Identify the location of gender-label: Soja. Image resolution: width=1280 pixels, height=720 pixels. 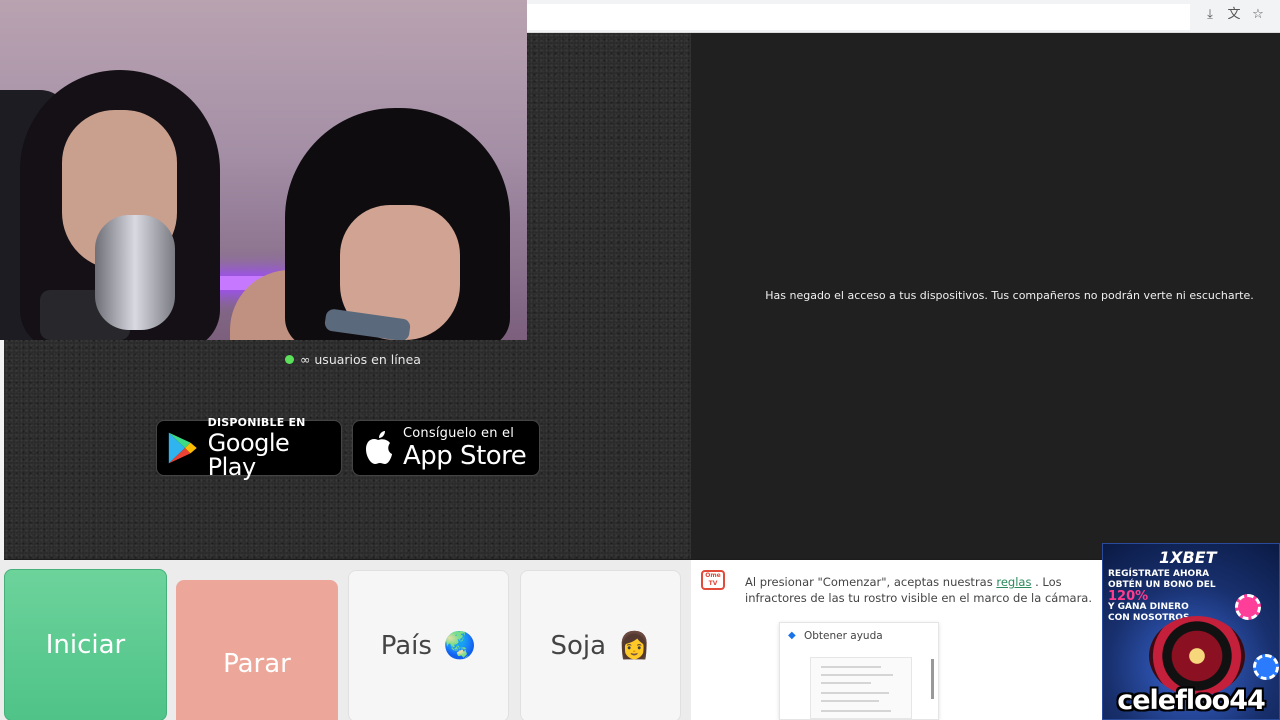
(578, 646).